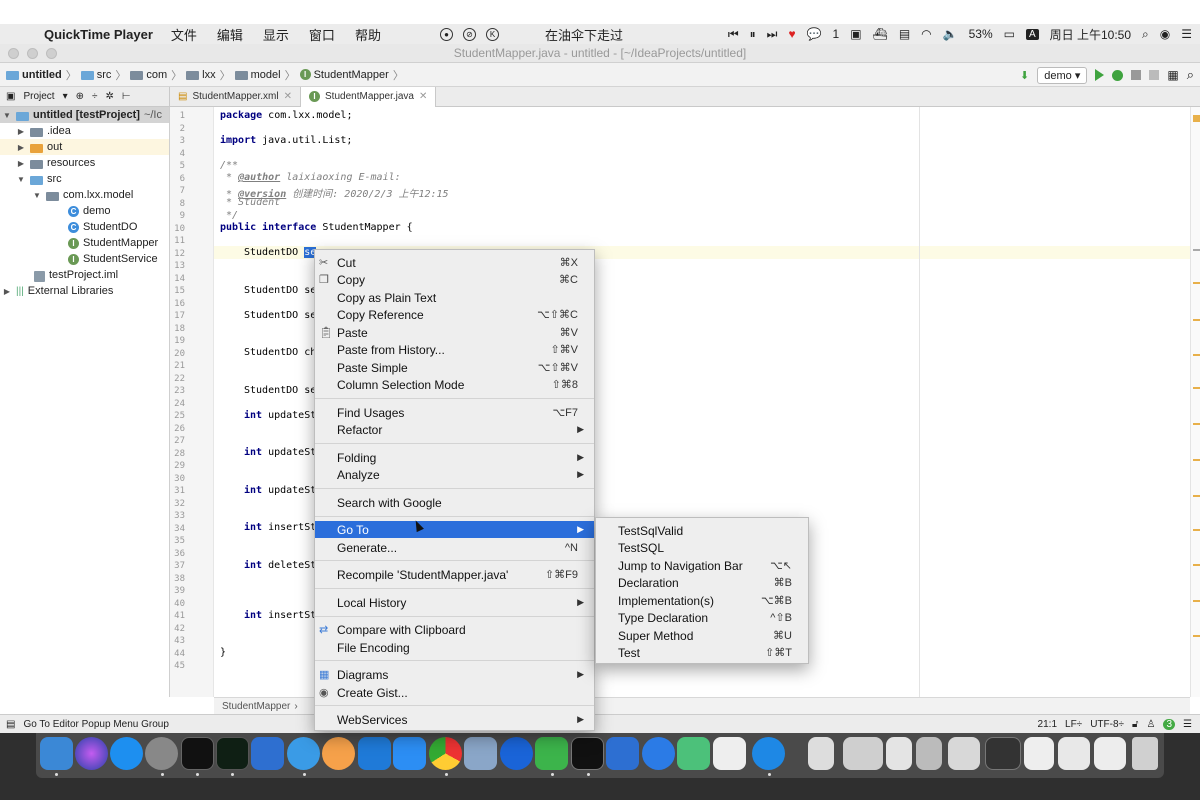  Describe the element at coordinates (446, 34) in the screenshot. I see `record-icon: ●` at that location.